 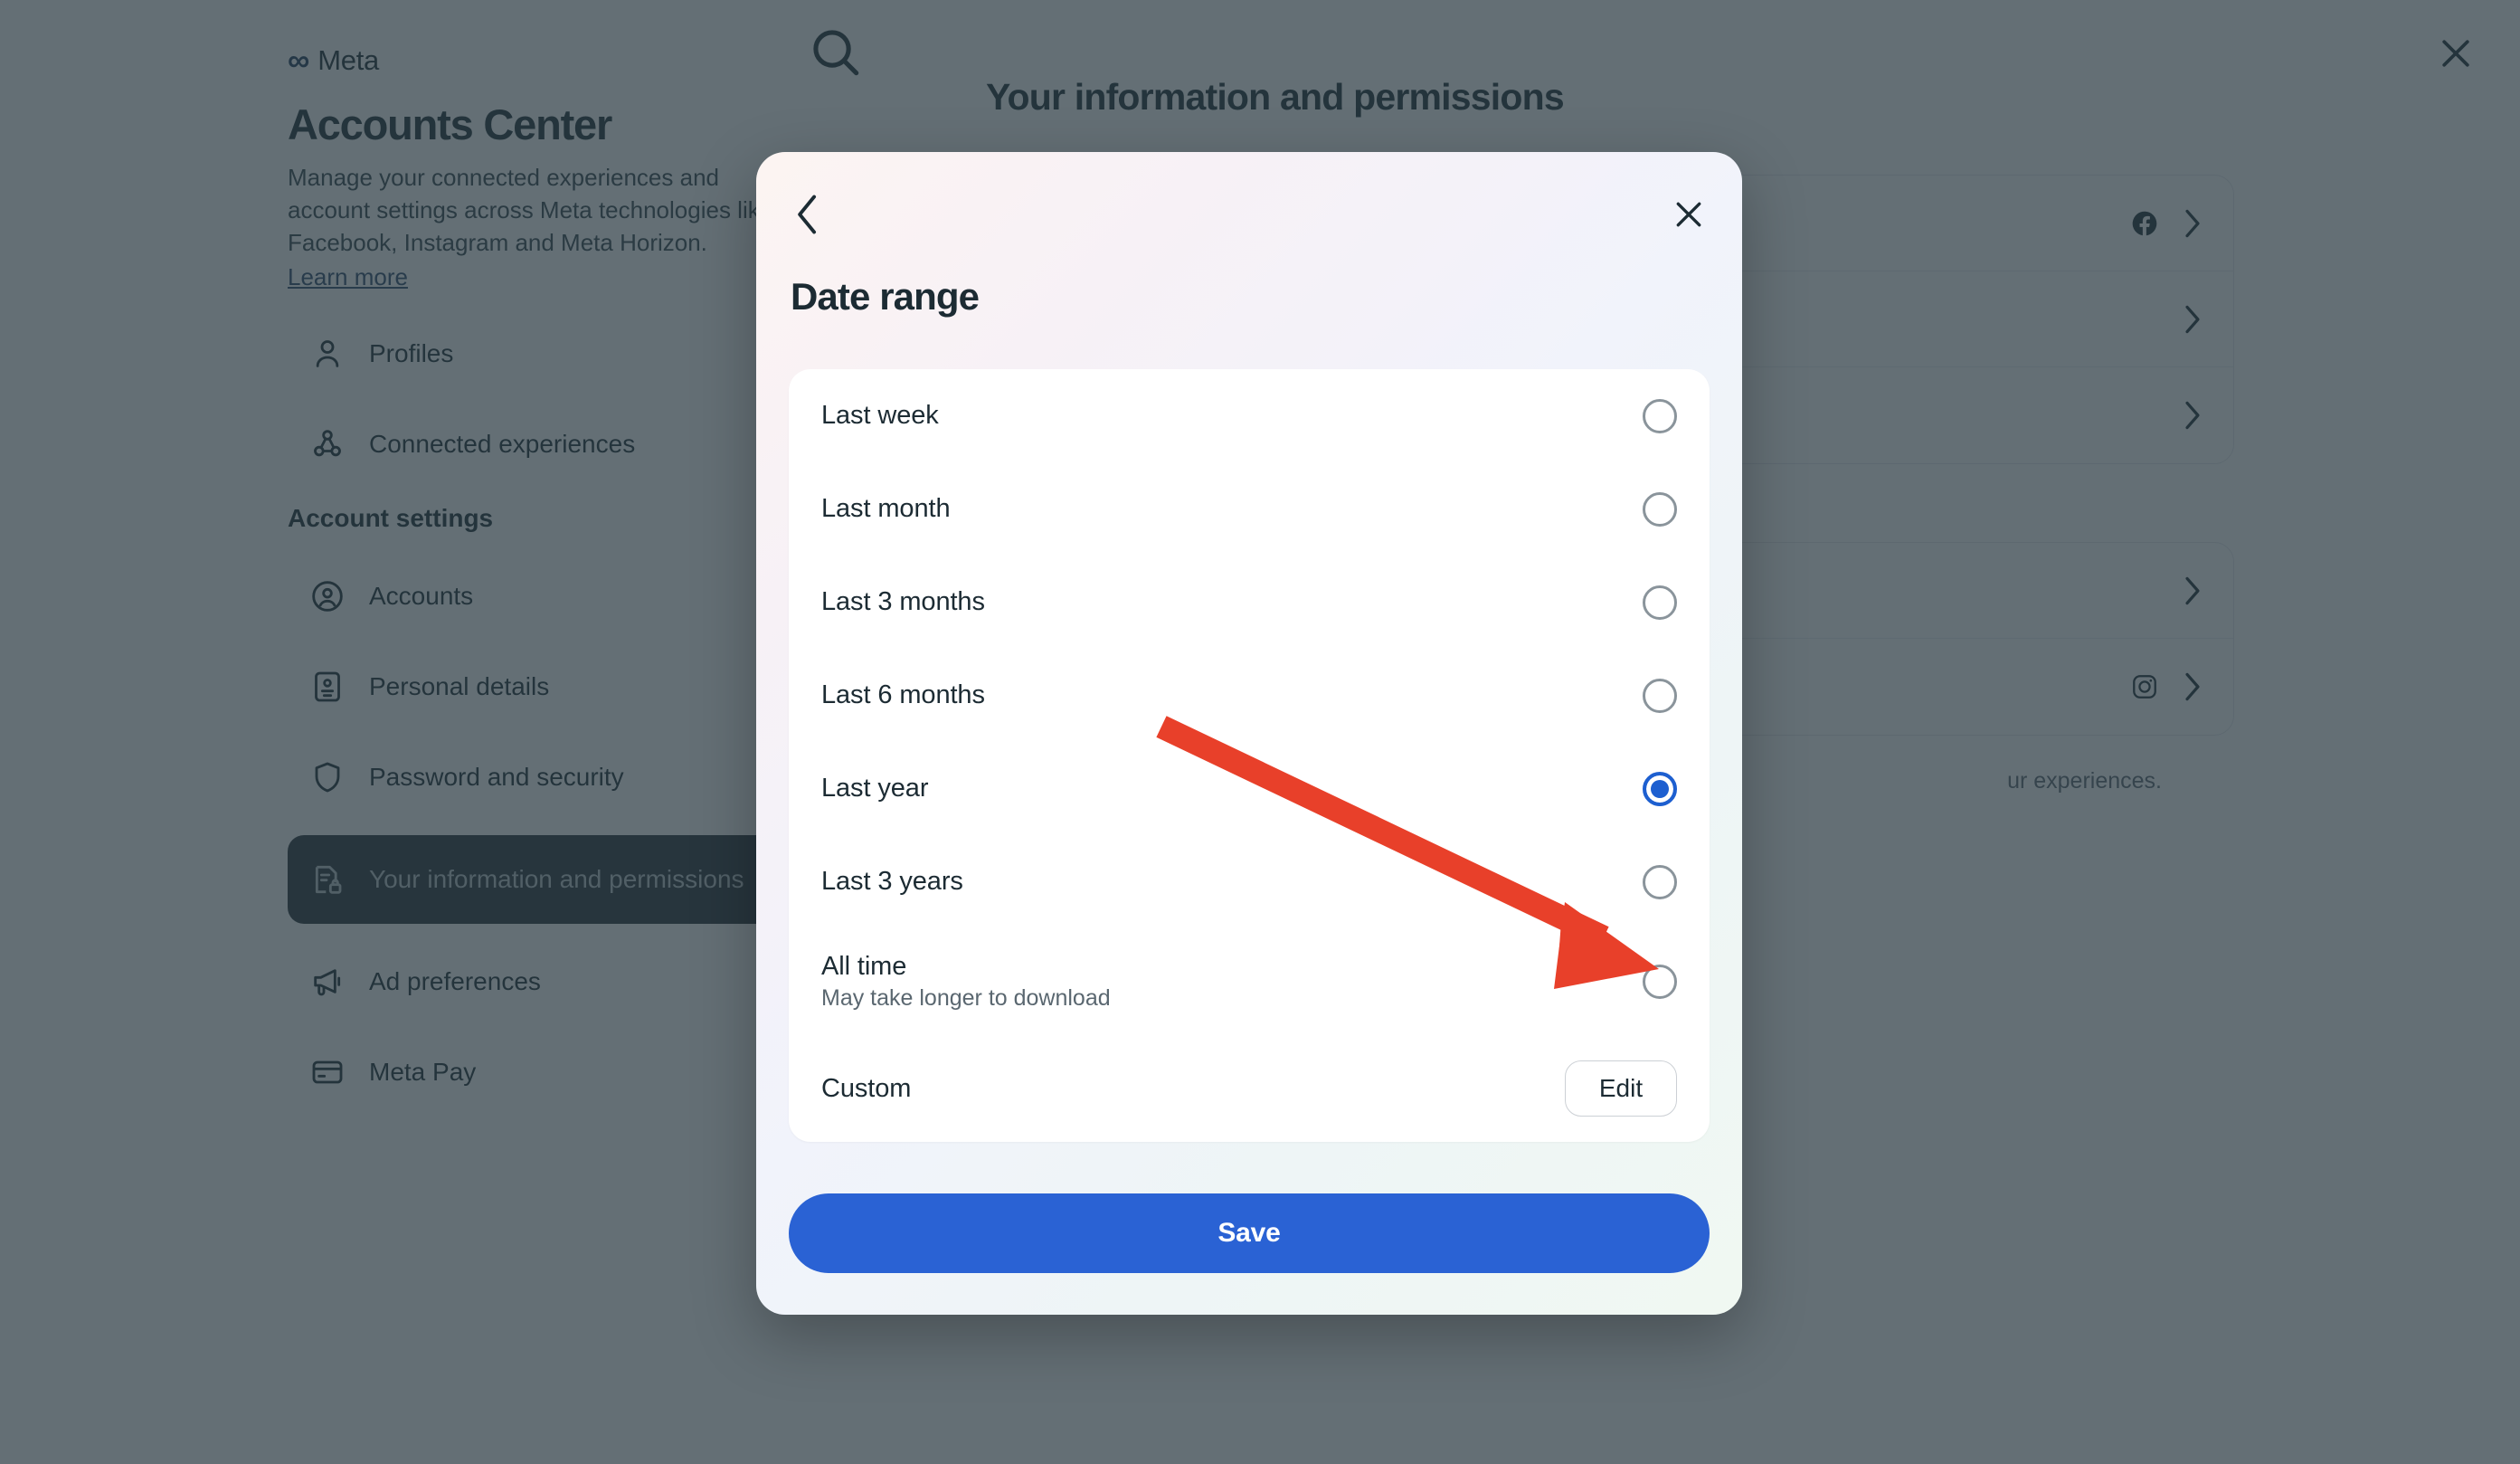 What do you see at coordinates (867, 1088) in the screenshot?
I see `option-label: Custom` at bounding box center [867, 1088].